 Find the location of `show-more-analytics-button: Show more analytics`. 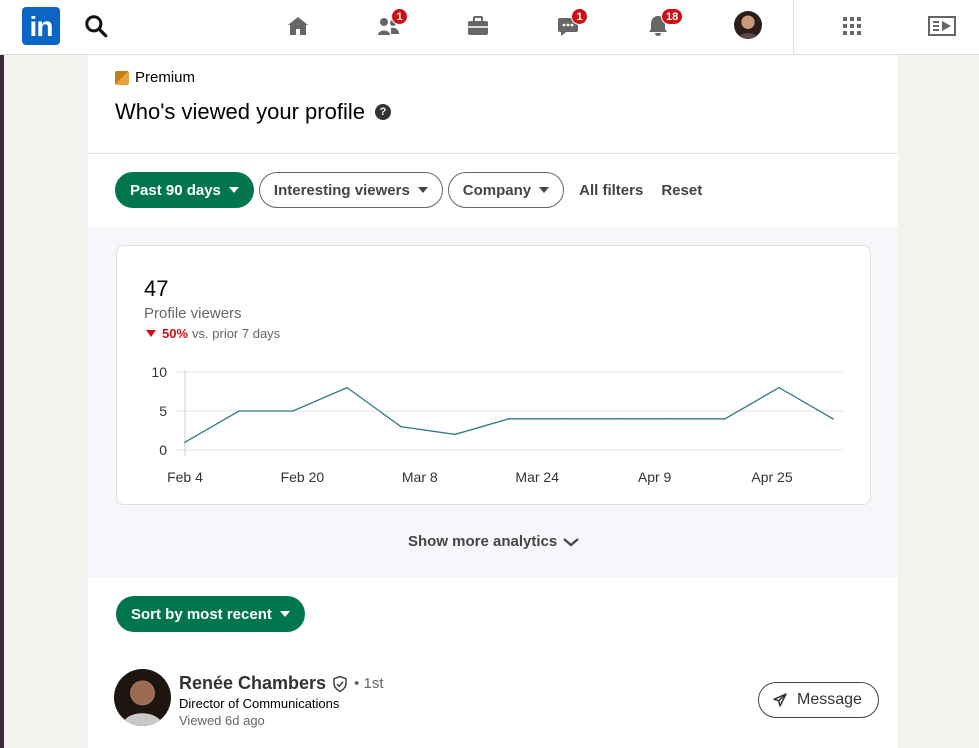

show-more-analytics-button: Show more analytics is located at coordinates (493, 541).